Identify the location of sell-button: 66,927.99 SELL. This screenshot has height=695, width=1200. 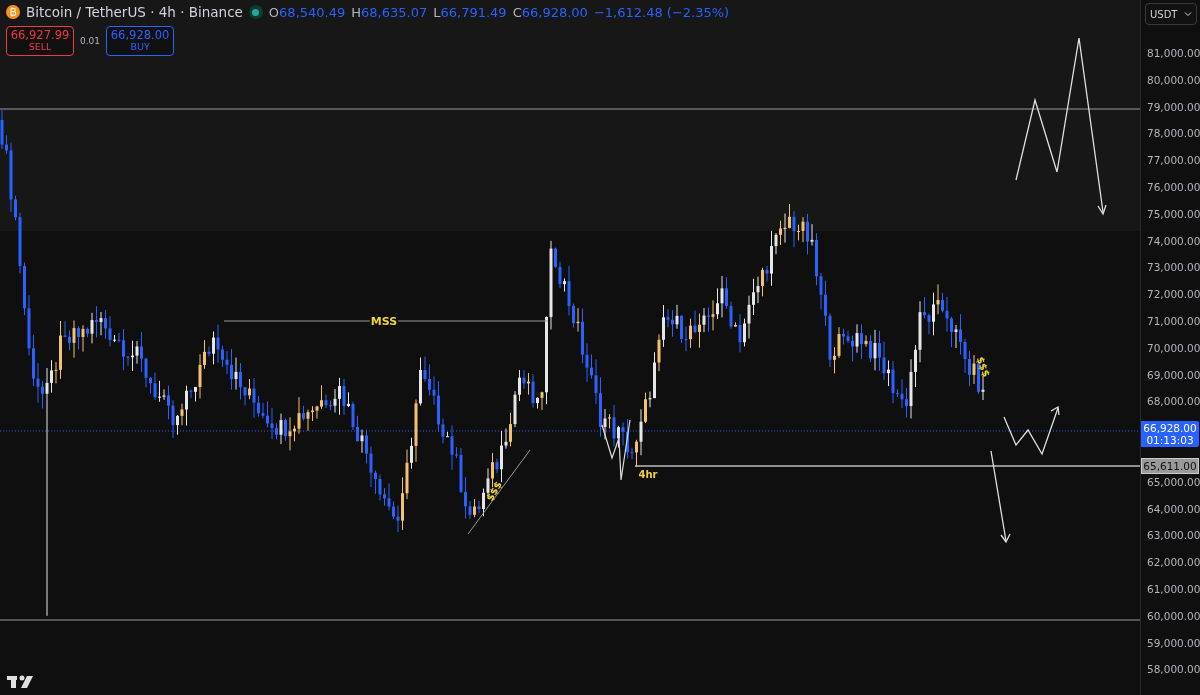
(40, 41).